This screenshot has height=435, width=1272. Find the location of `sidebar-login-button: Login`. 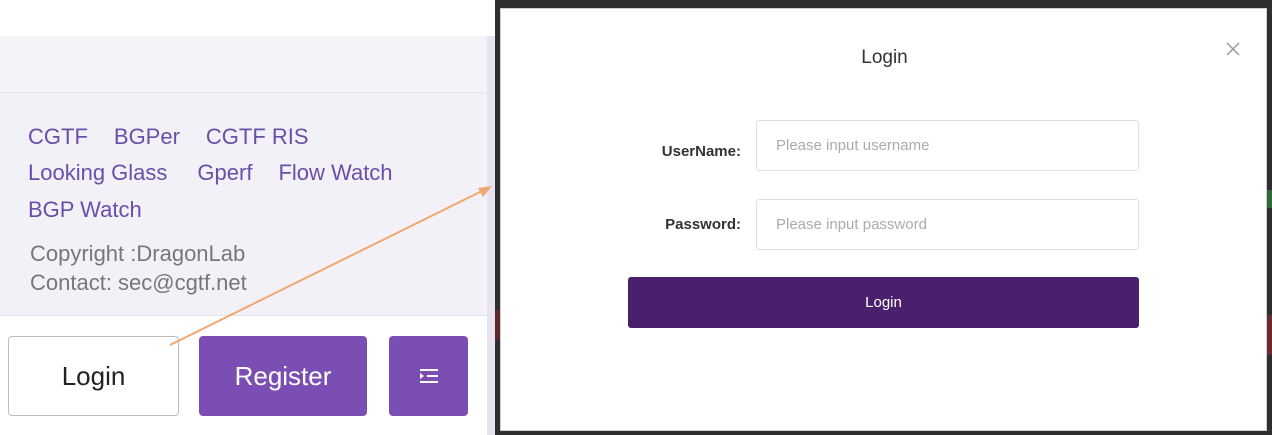

sidebar-login-button: Login is located at coordinates (93, 376).